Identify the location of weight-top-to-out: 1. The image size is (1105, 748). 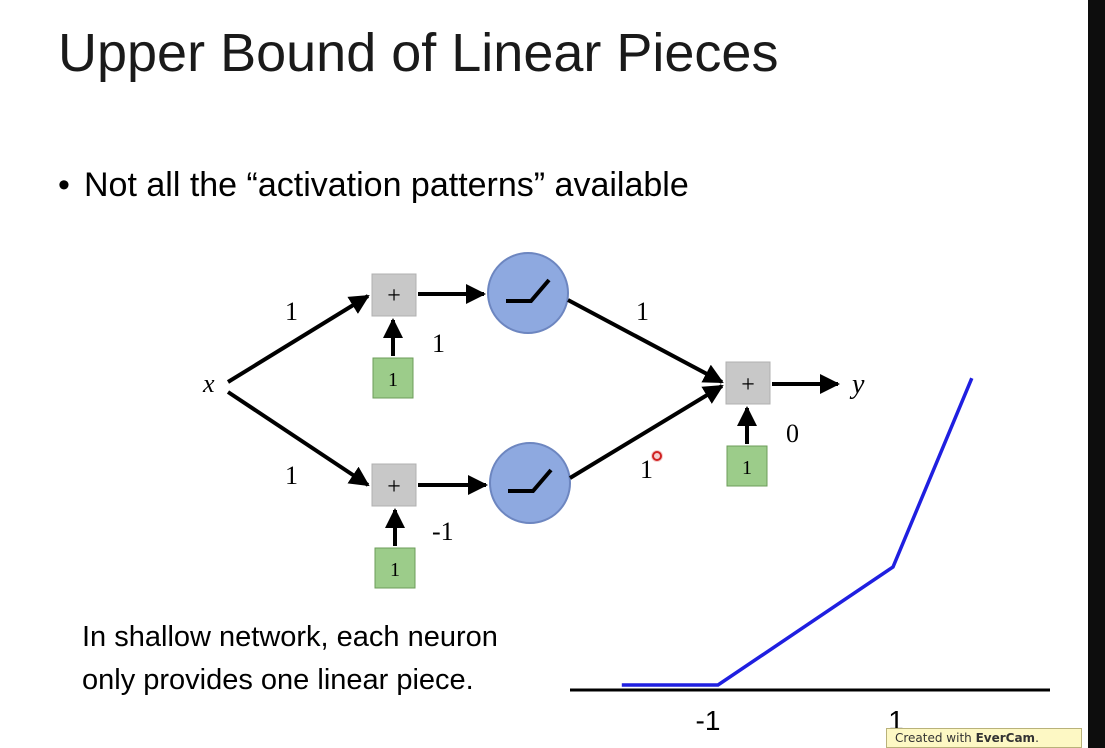
(642, 311).